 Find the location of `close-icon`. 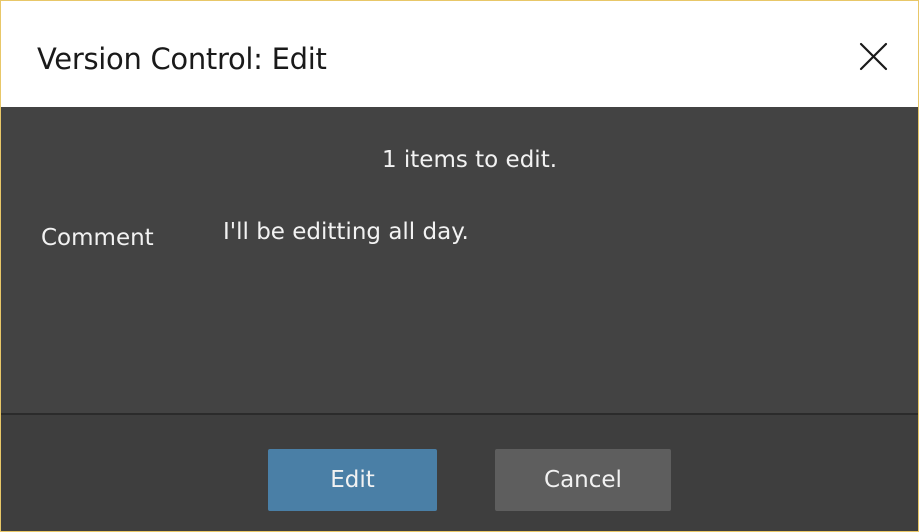

close-icon is located at coordinates (873, 56).